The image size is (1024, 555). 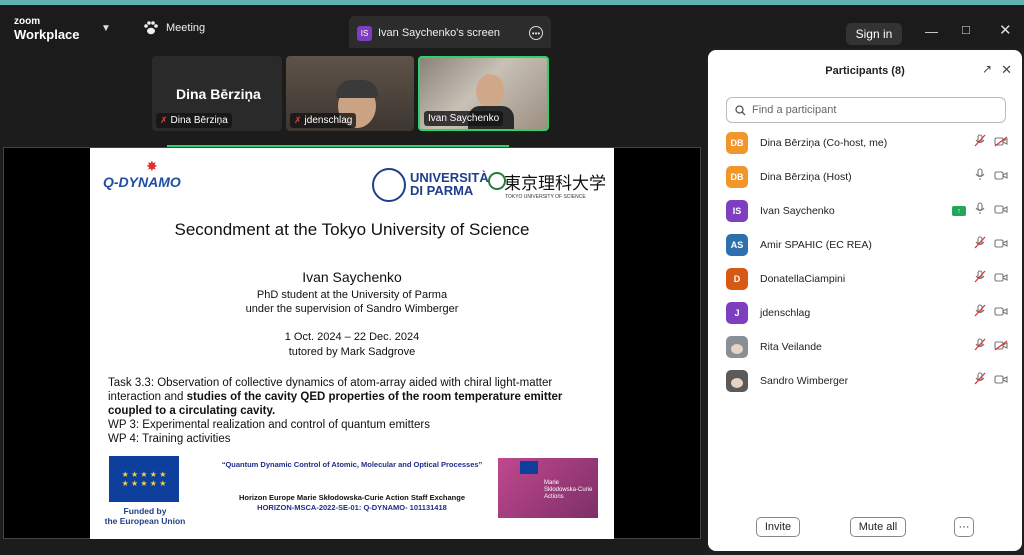 What do you see at coordinates (389, 185) in the screenshot?
I see `parma-seal-icon` at bounding box center [389, 185].